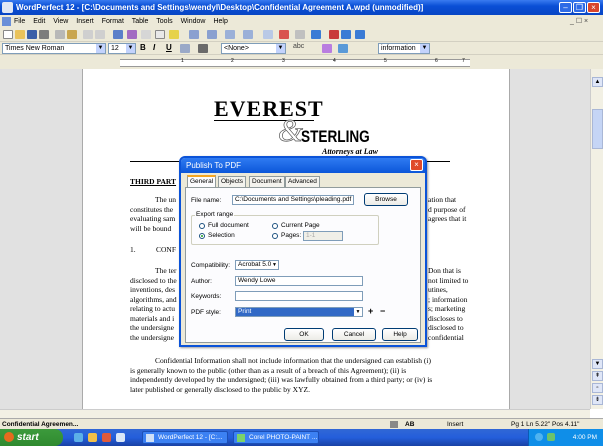 The width and height of the screenshot is (603, 446). What do you see at coordinates (72, 34) in the screenshot?
I see `paste-icon` at bounding box center [72, 34].